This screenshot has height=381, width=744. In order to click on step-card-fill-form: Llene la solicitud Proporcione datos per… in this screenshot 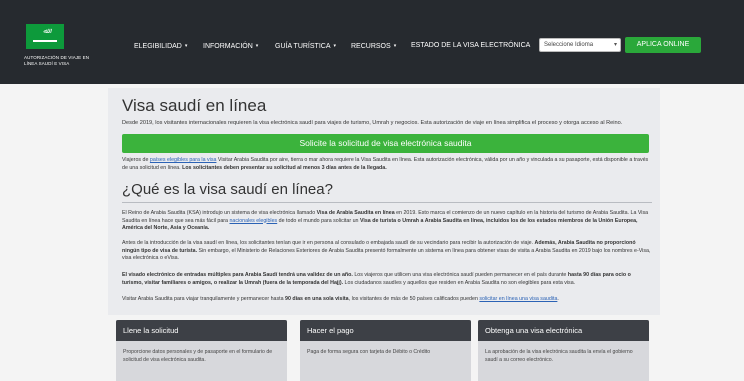, I will do `click(201, 350)`.